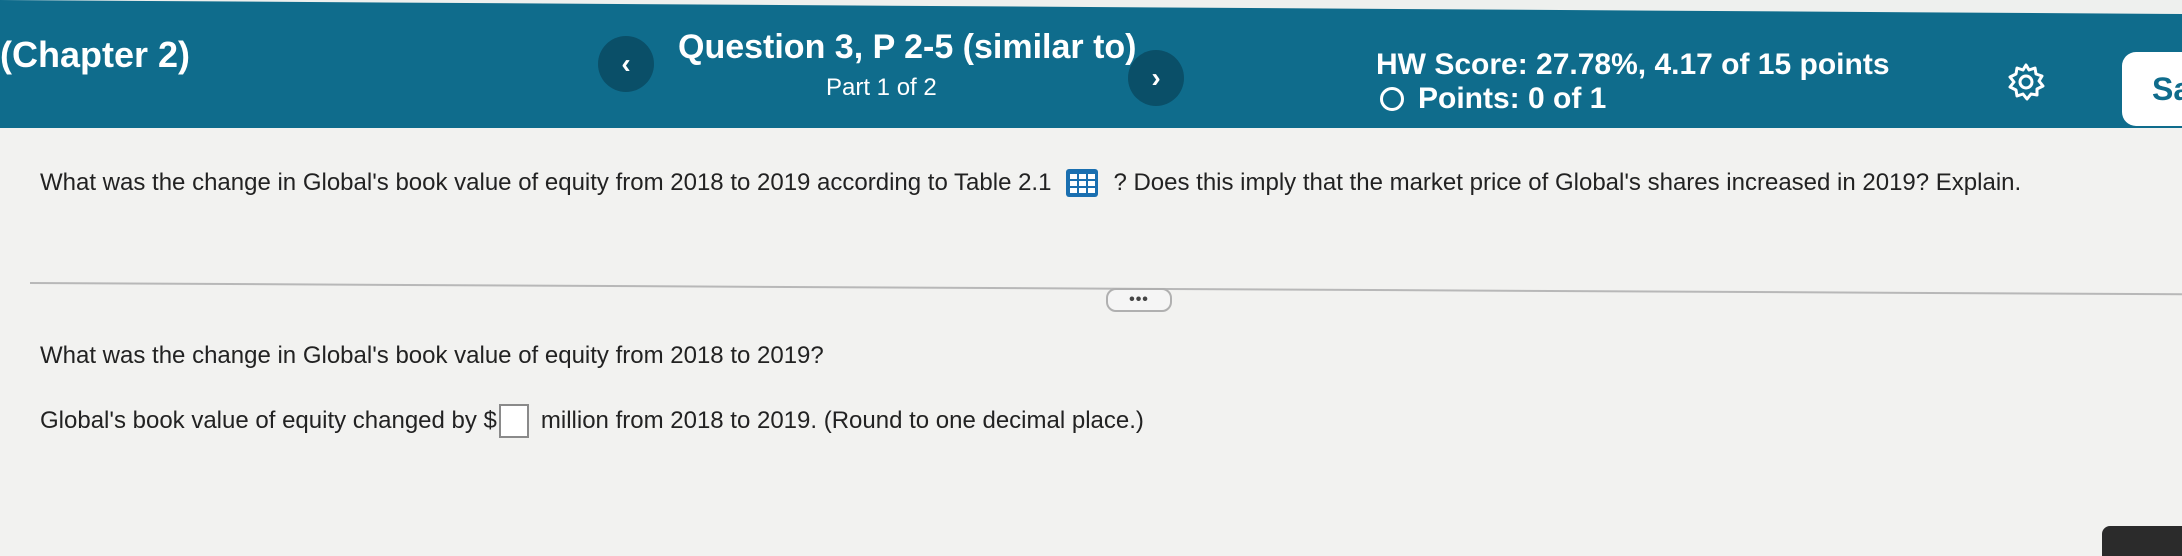  Describe the element at coordinates (1392, 99) in the screenshot. I see `circle-status-icon` at that location.